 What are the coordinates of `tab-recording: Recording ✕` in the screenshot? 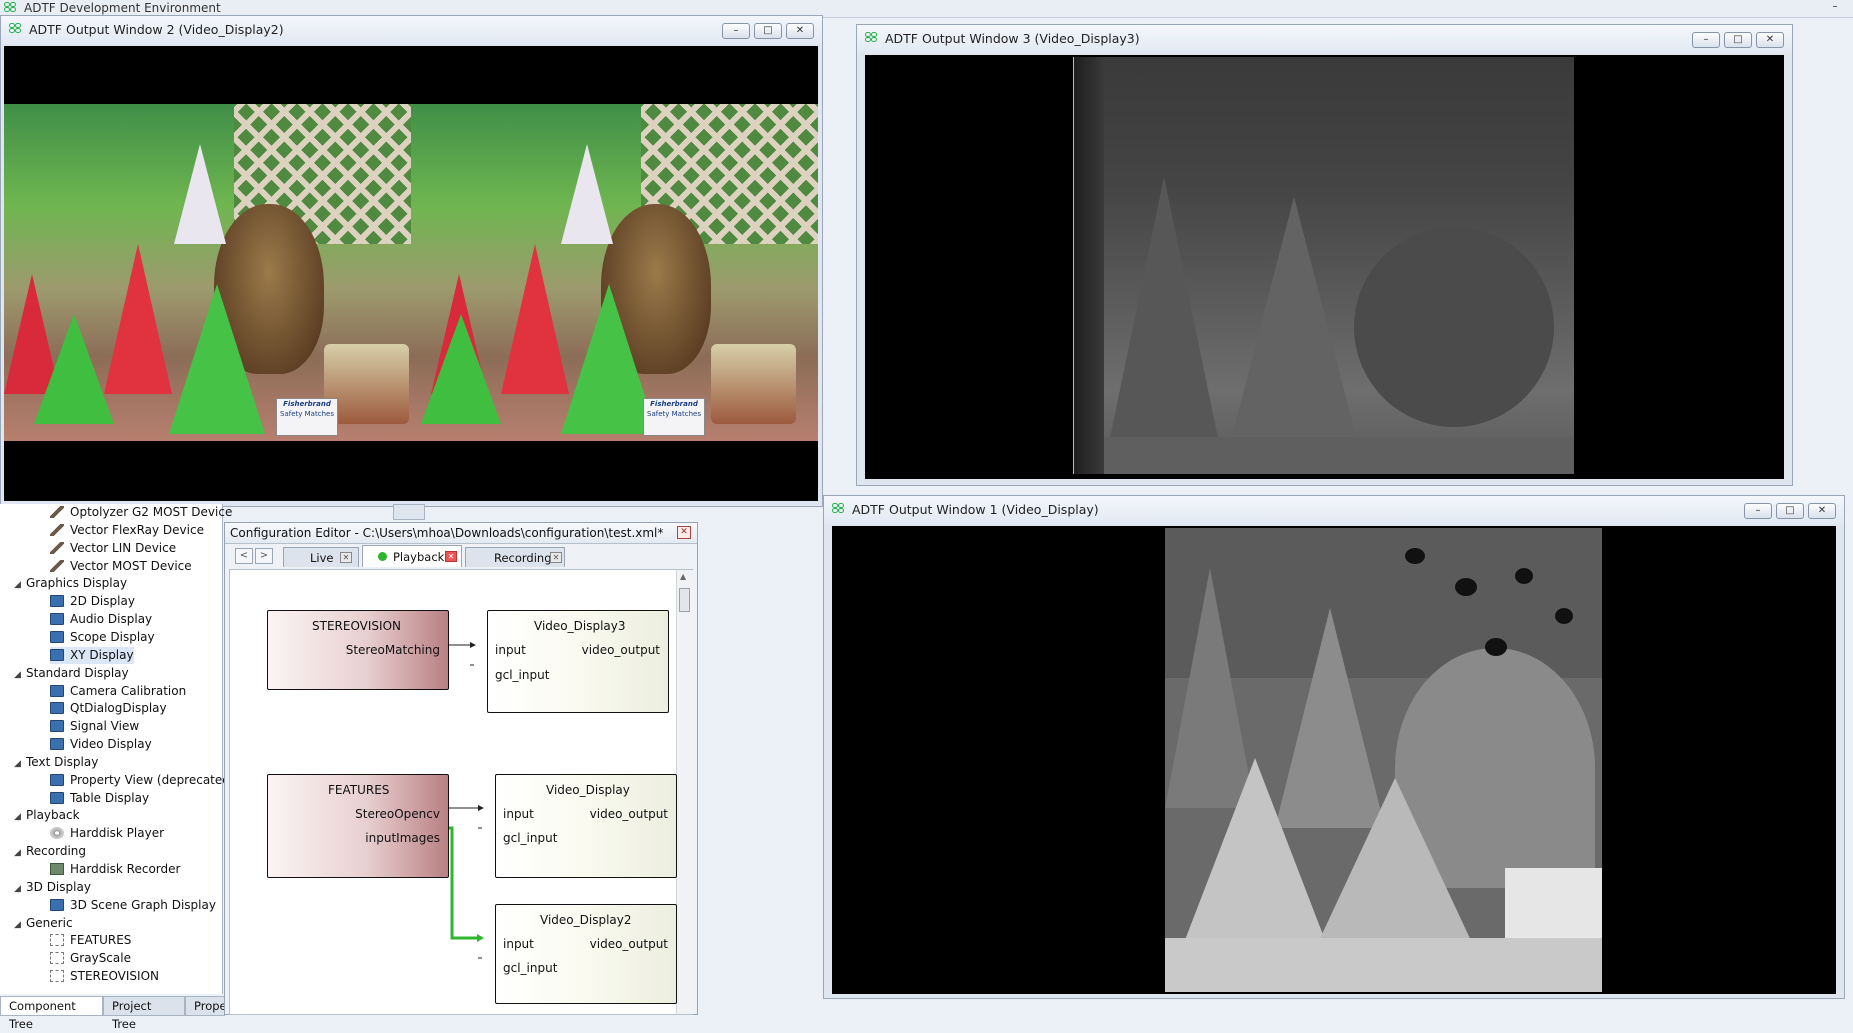 It's located at (515, 557).